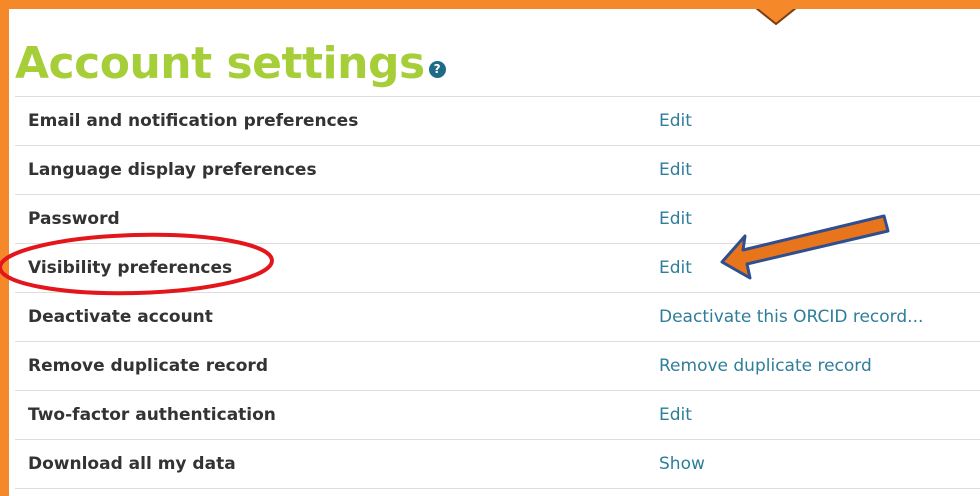 This screenshot has height=496, width=980. What do you see at coordinates (682, 464) in the screenshot?
I see `show-download-link: Show` at bounding box center [682, 464].